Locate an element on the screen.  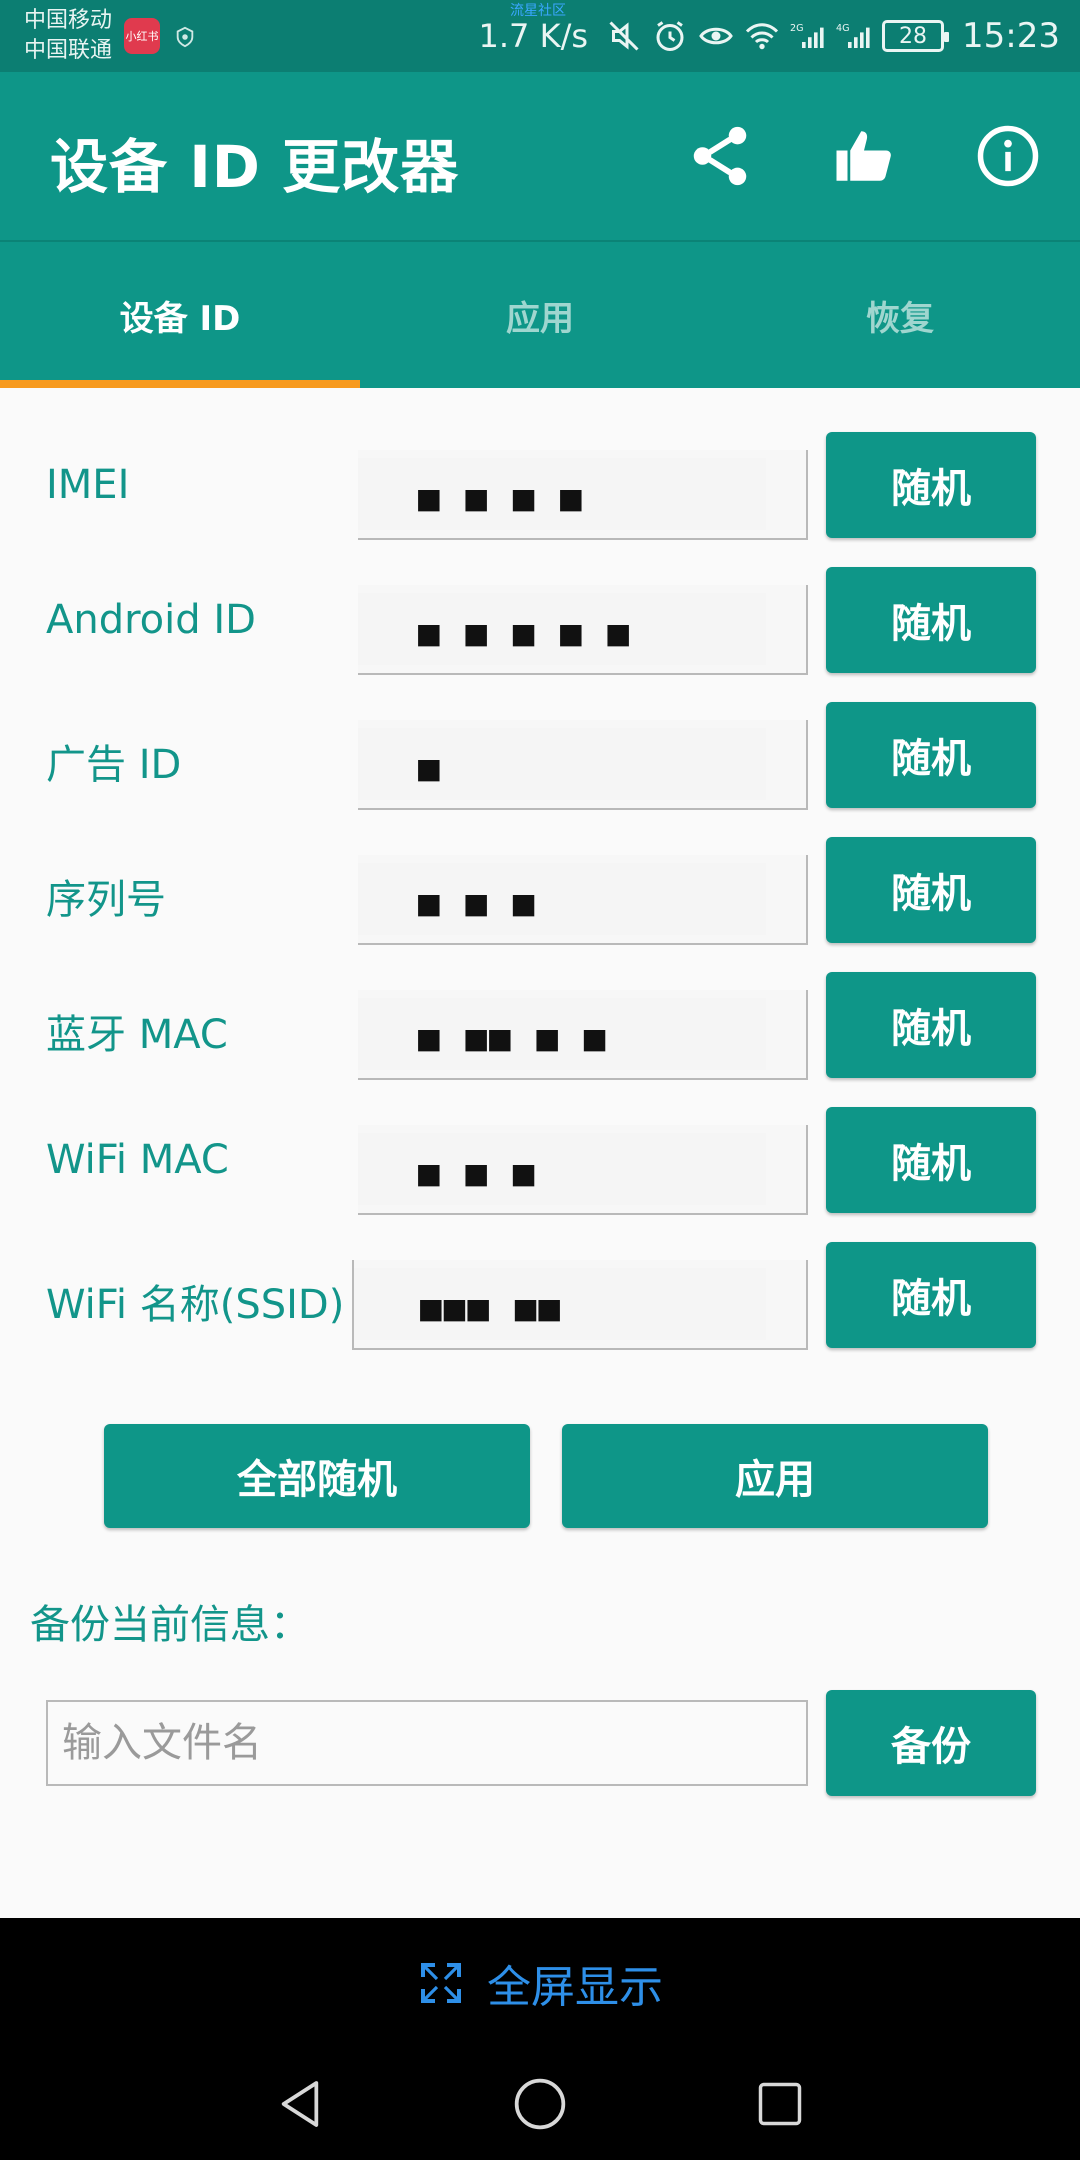
home-icon is located at coordinates (540, 2104).